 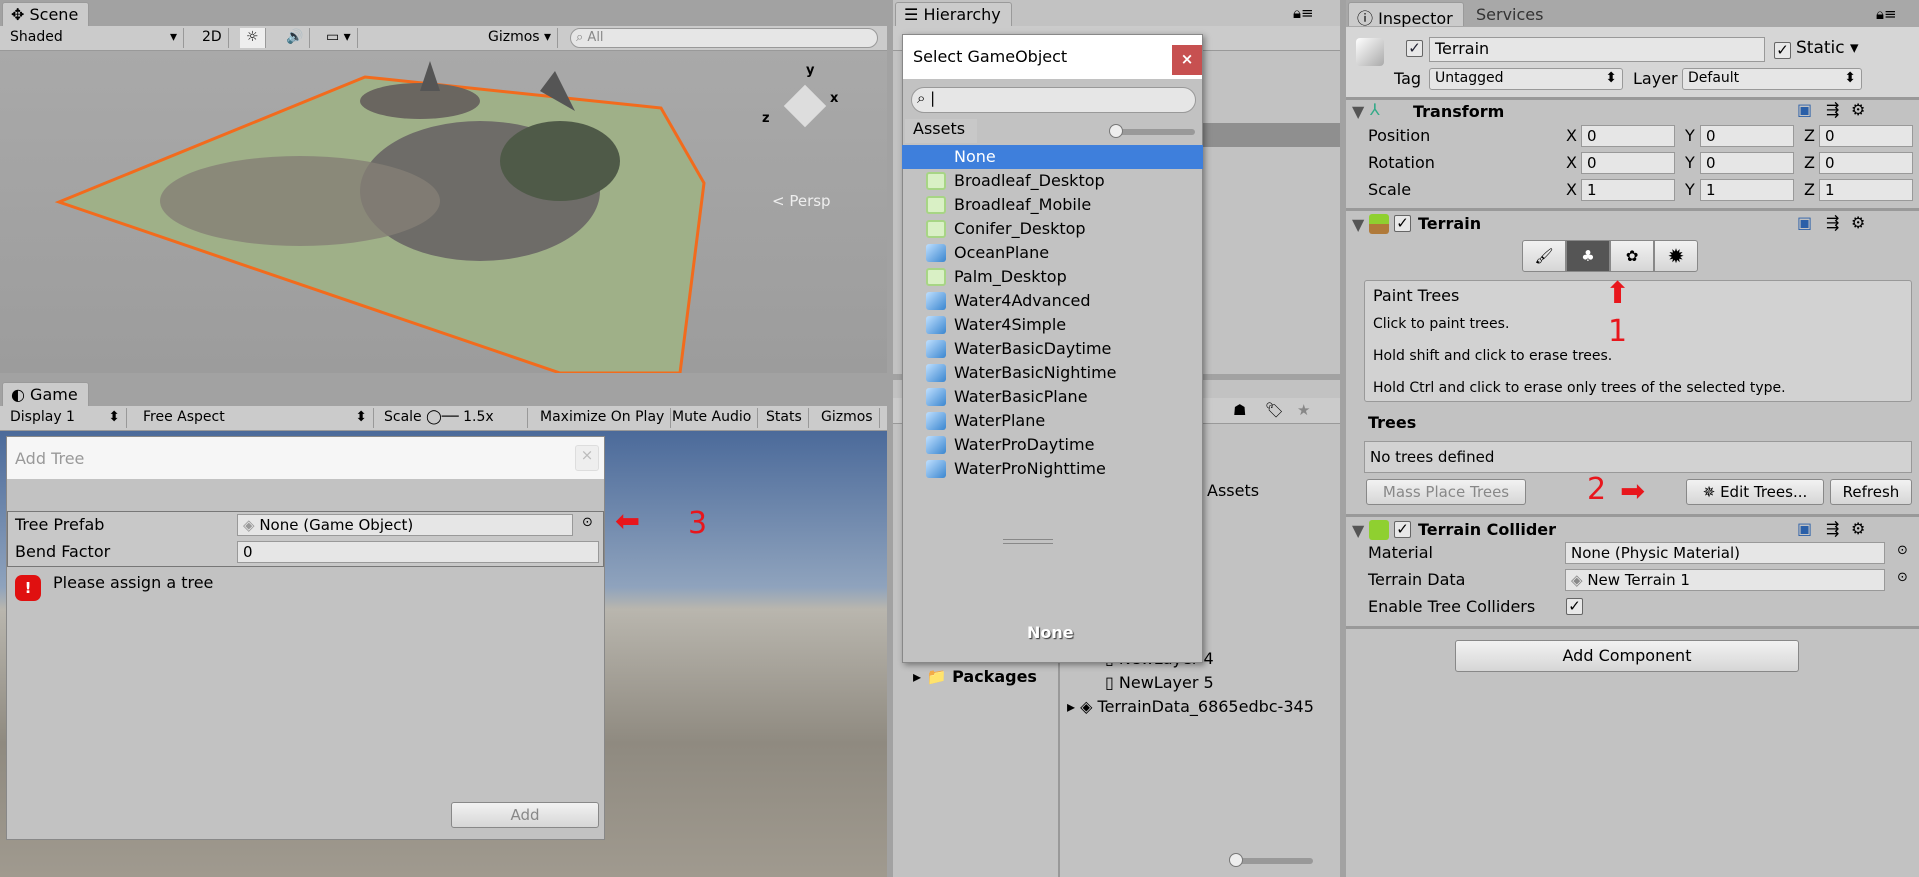 I want to click on packages-folder: ▸ 📁 Packages, so click(x=975, y=676).